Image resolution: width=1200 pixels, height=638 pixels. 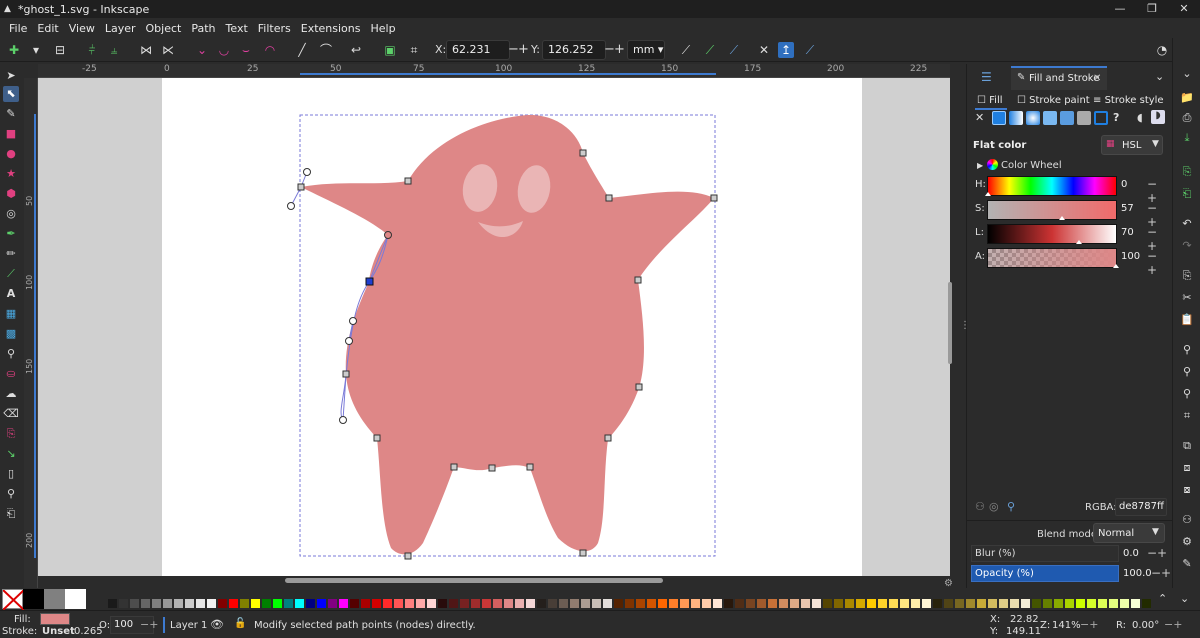 What do you see at coordinates (1187, 224) in the screenshot?
I see `undo-icon: ↶` at bounding box center [1187, 224].